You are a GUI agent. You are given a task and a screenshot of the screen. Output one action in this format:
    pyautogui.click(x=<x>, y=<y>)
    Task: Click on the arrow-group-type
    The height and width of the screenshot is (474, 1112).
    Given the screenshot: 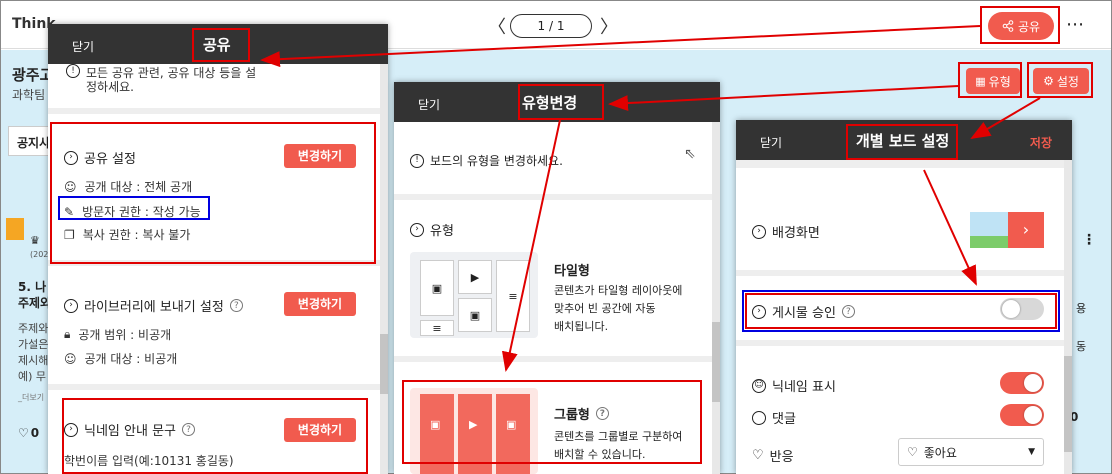 What is the action you would take?
    pyautogui.click(x=531, y=245)
    